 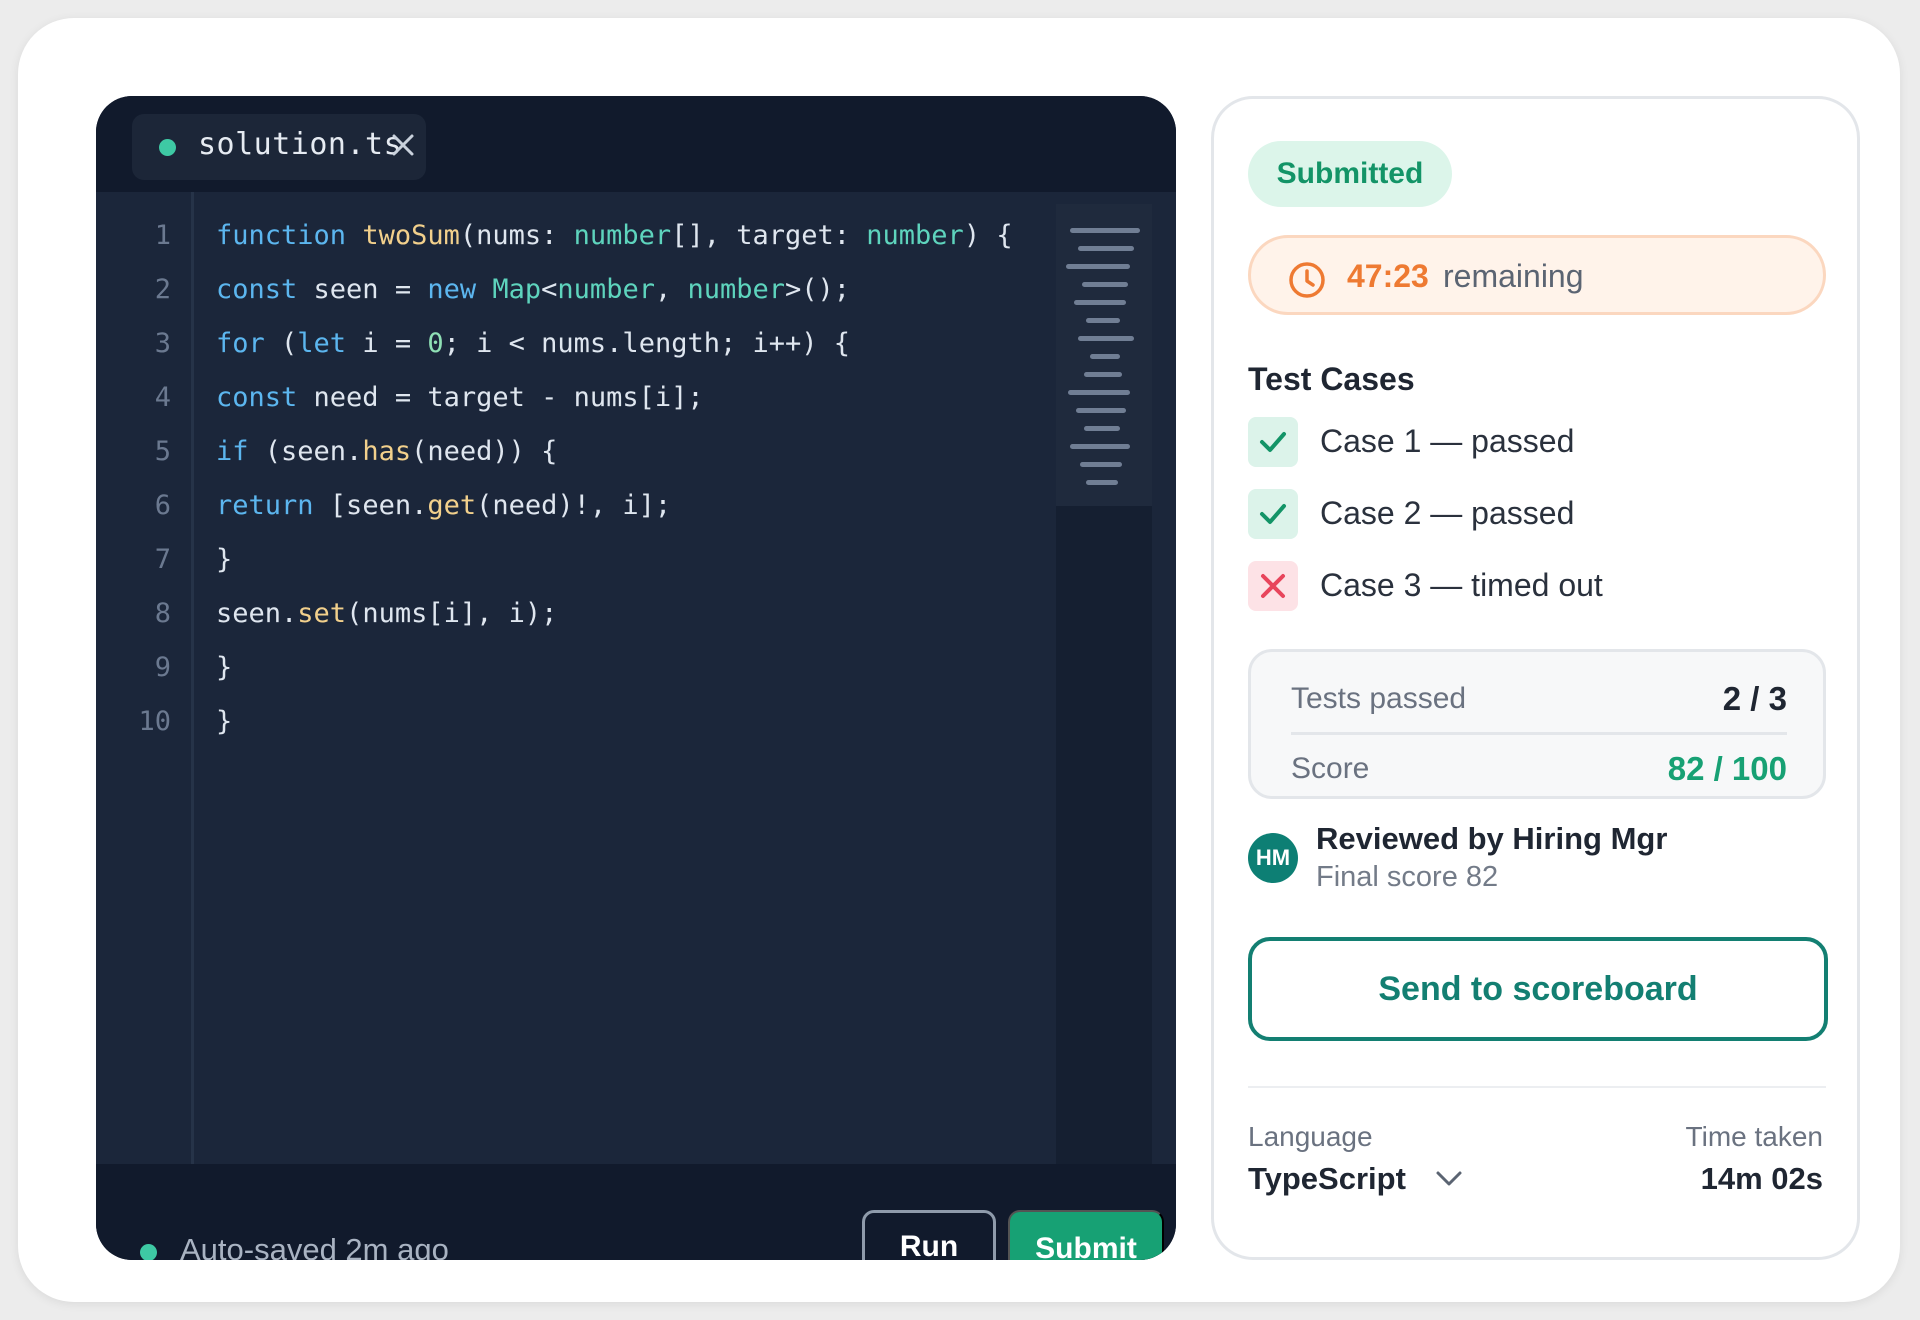 What do you see at coordinates (162, 559) in the screenshot?
I see `line-number: 7` at bounding box center [162, 559].